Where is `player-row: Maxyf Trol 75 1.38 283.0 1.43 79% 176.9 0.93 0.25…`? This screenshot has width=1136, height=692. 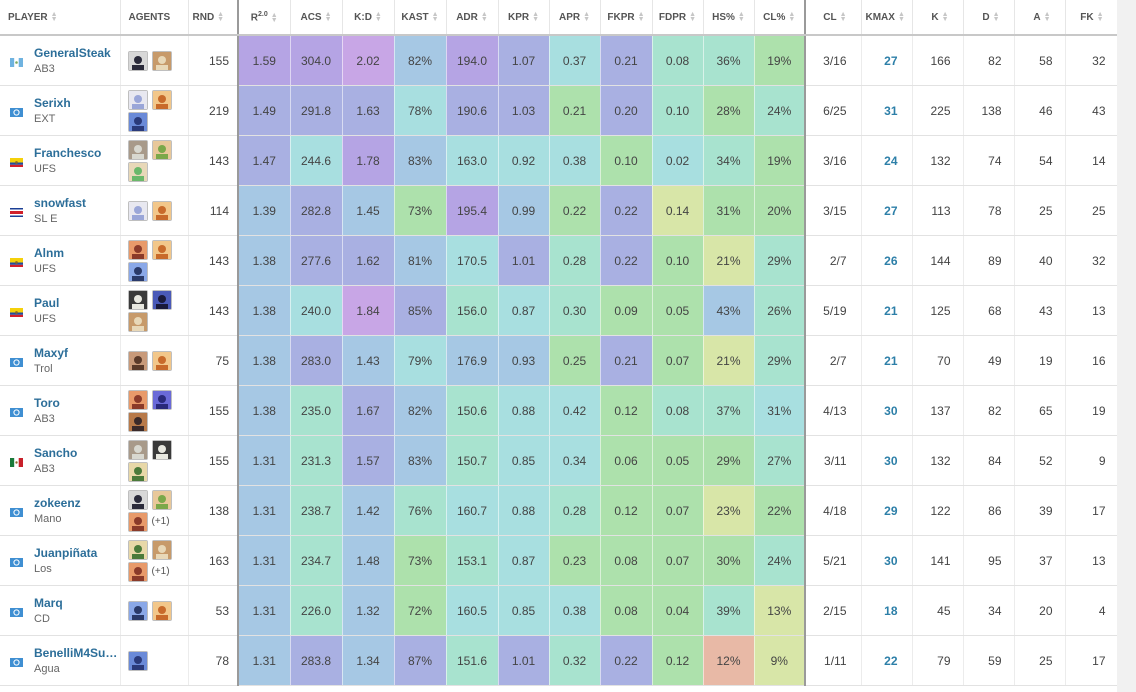
player-row: Maxyf Trol 75 1.38 283.0 1.43 79% 176.9 0.93 0.25… is located at coordinates (559, 360).